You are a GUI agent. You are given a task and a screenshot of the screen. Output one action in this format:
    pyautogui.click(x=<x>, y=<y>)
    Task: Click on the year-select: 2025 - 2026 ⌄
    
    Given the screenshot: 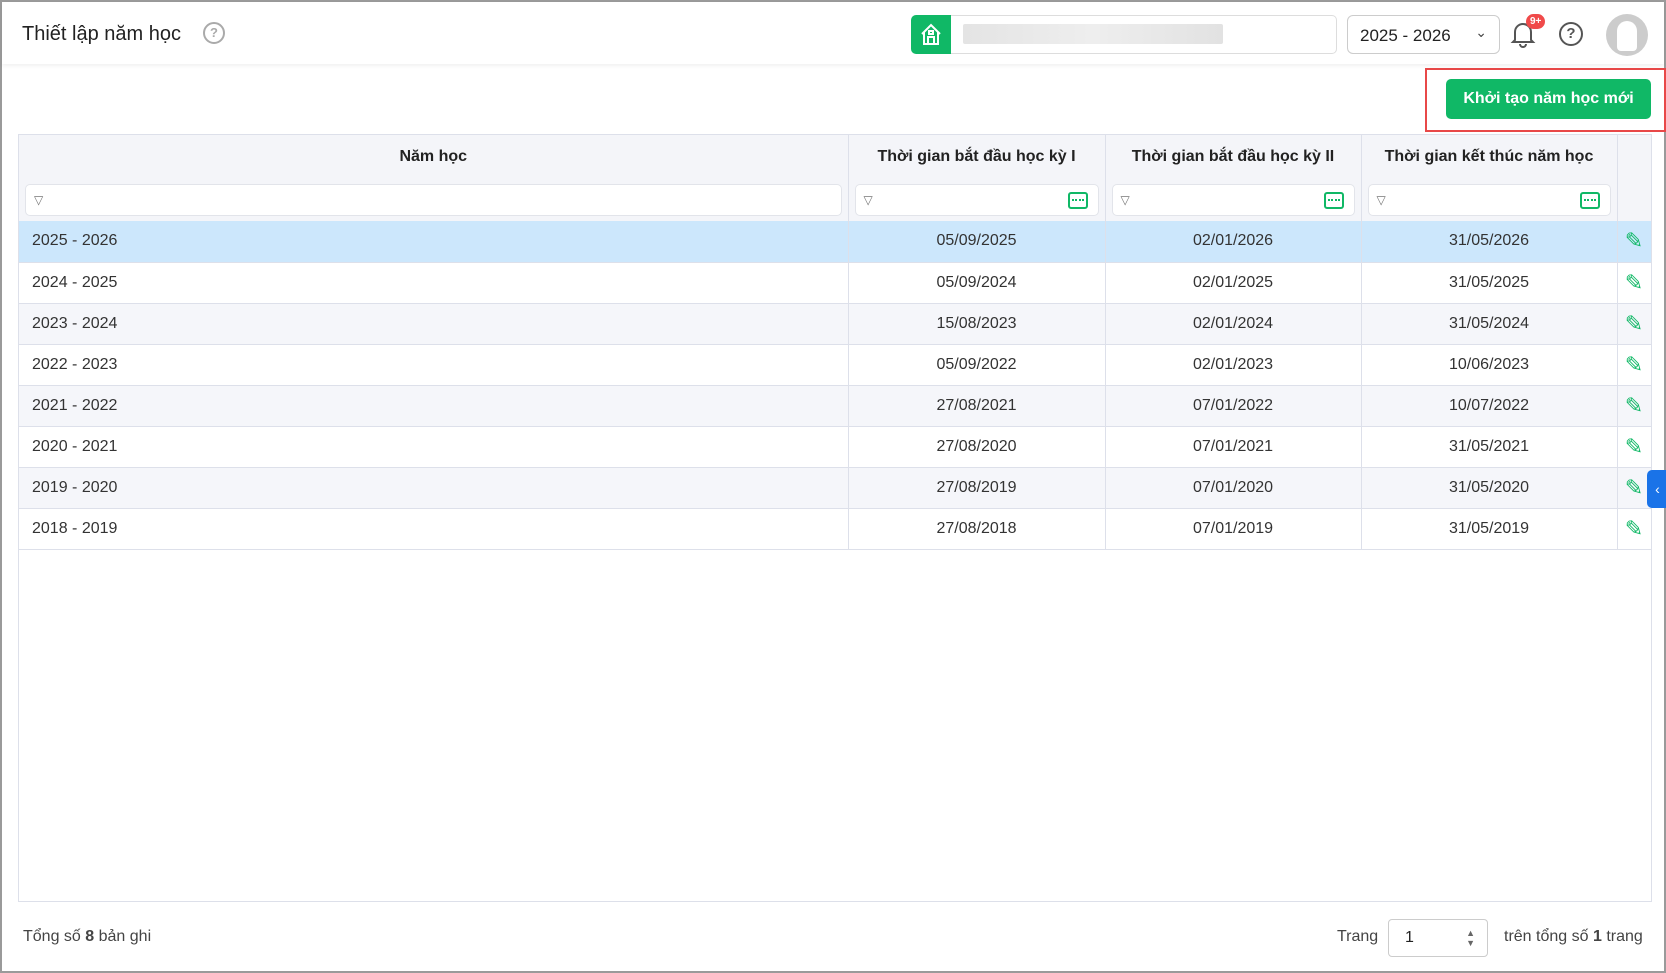 What is the action you would take?
    pyautogui.click(x=1423, y=34)
    